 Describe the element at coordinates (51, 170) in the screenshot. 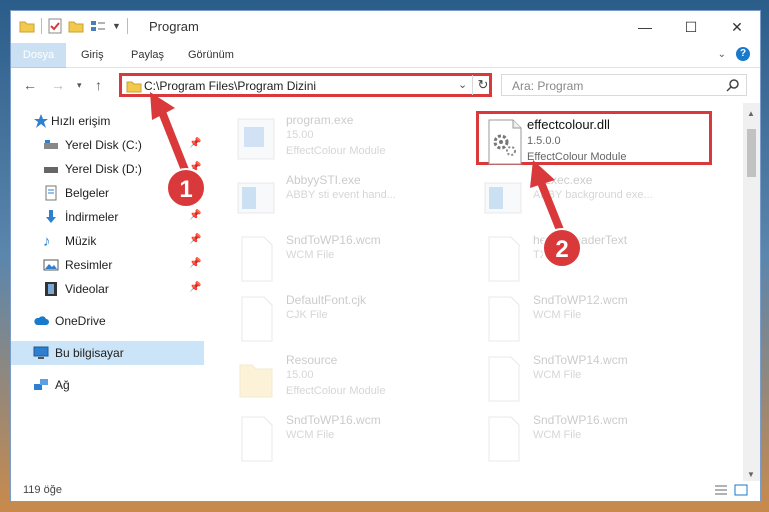

I see `drive-icon` at that location.